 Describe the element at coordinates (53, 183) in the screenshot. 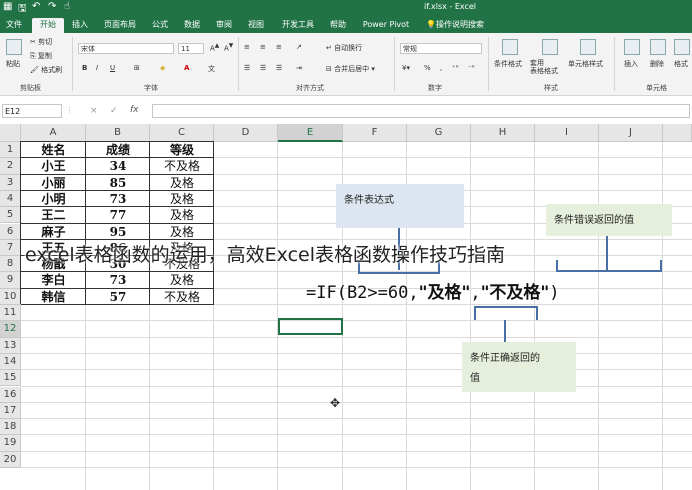

I see `table-cell: 小丽` at that location.